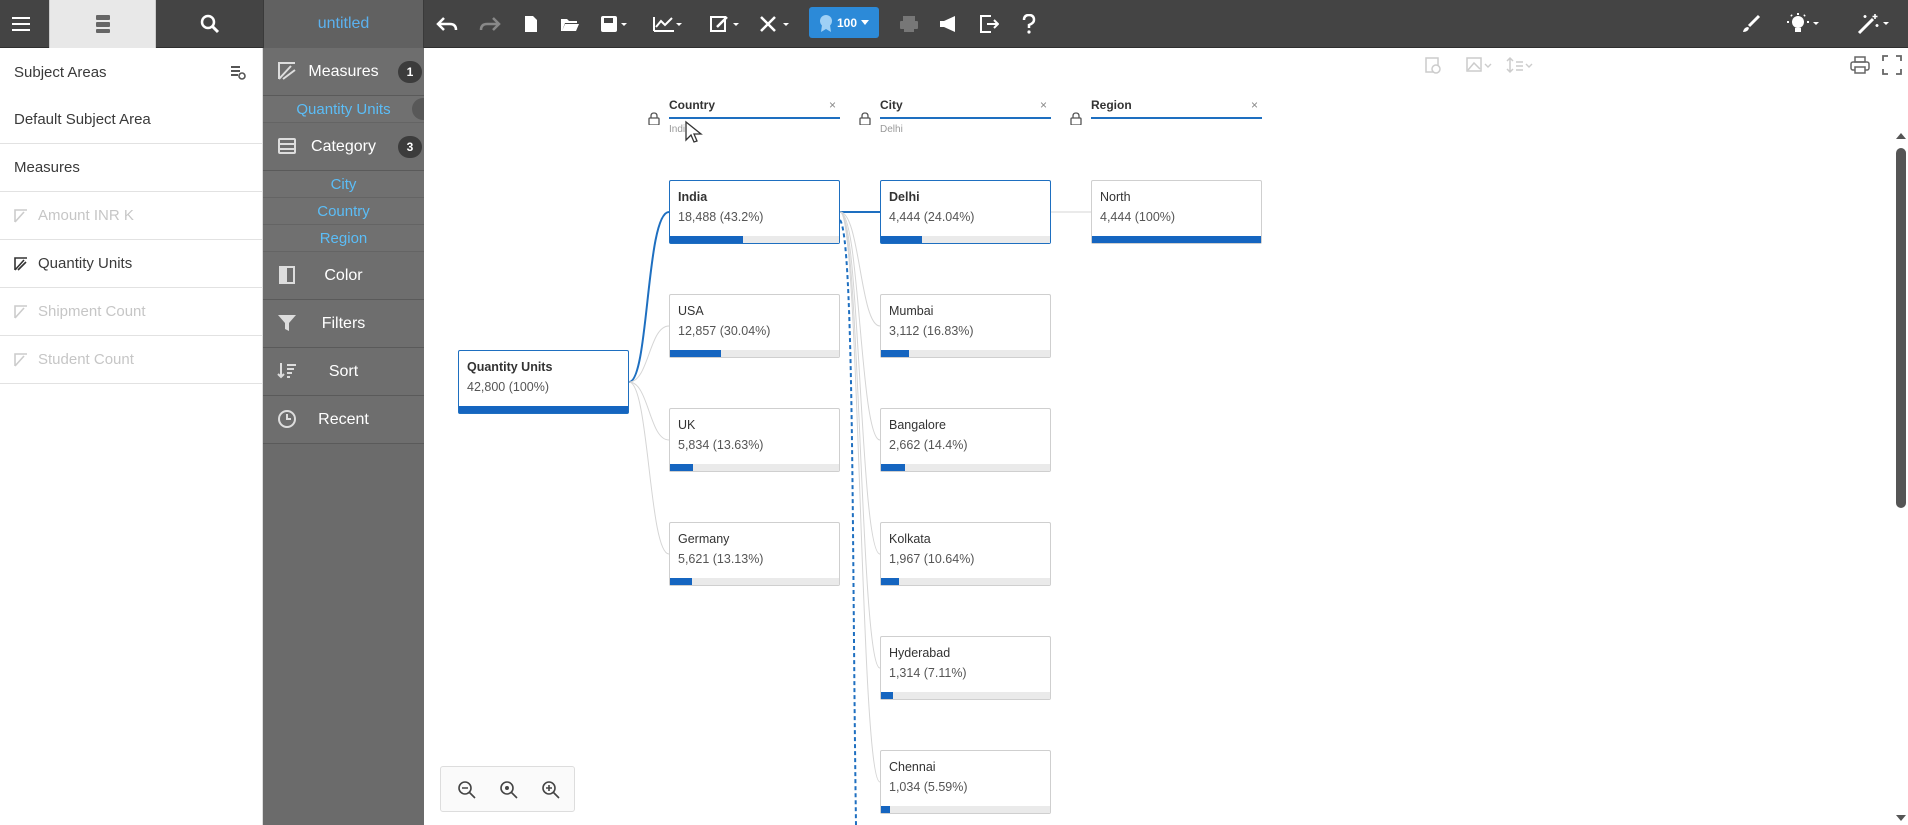  Describe the element at coordinates (1901, 136) in the screenshot. I see `scroll-up-icon` at that location.